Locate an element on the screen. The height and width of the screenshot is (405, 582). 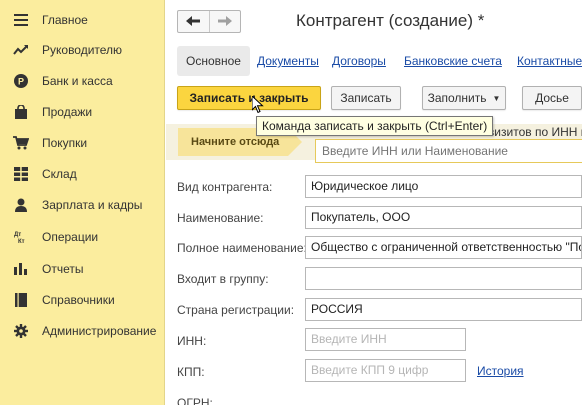
sidebar-item-admin: Администрирование is located at coordinates (82, 331).